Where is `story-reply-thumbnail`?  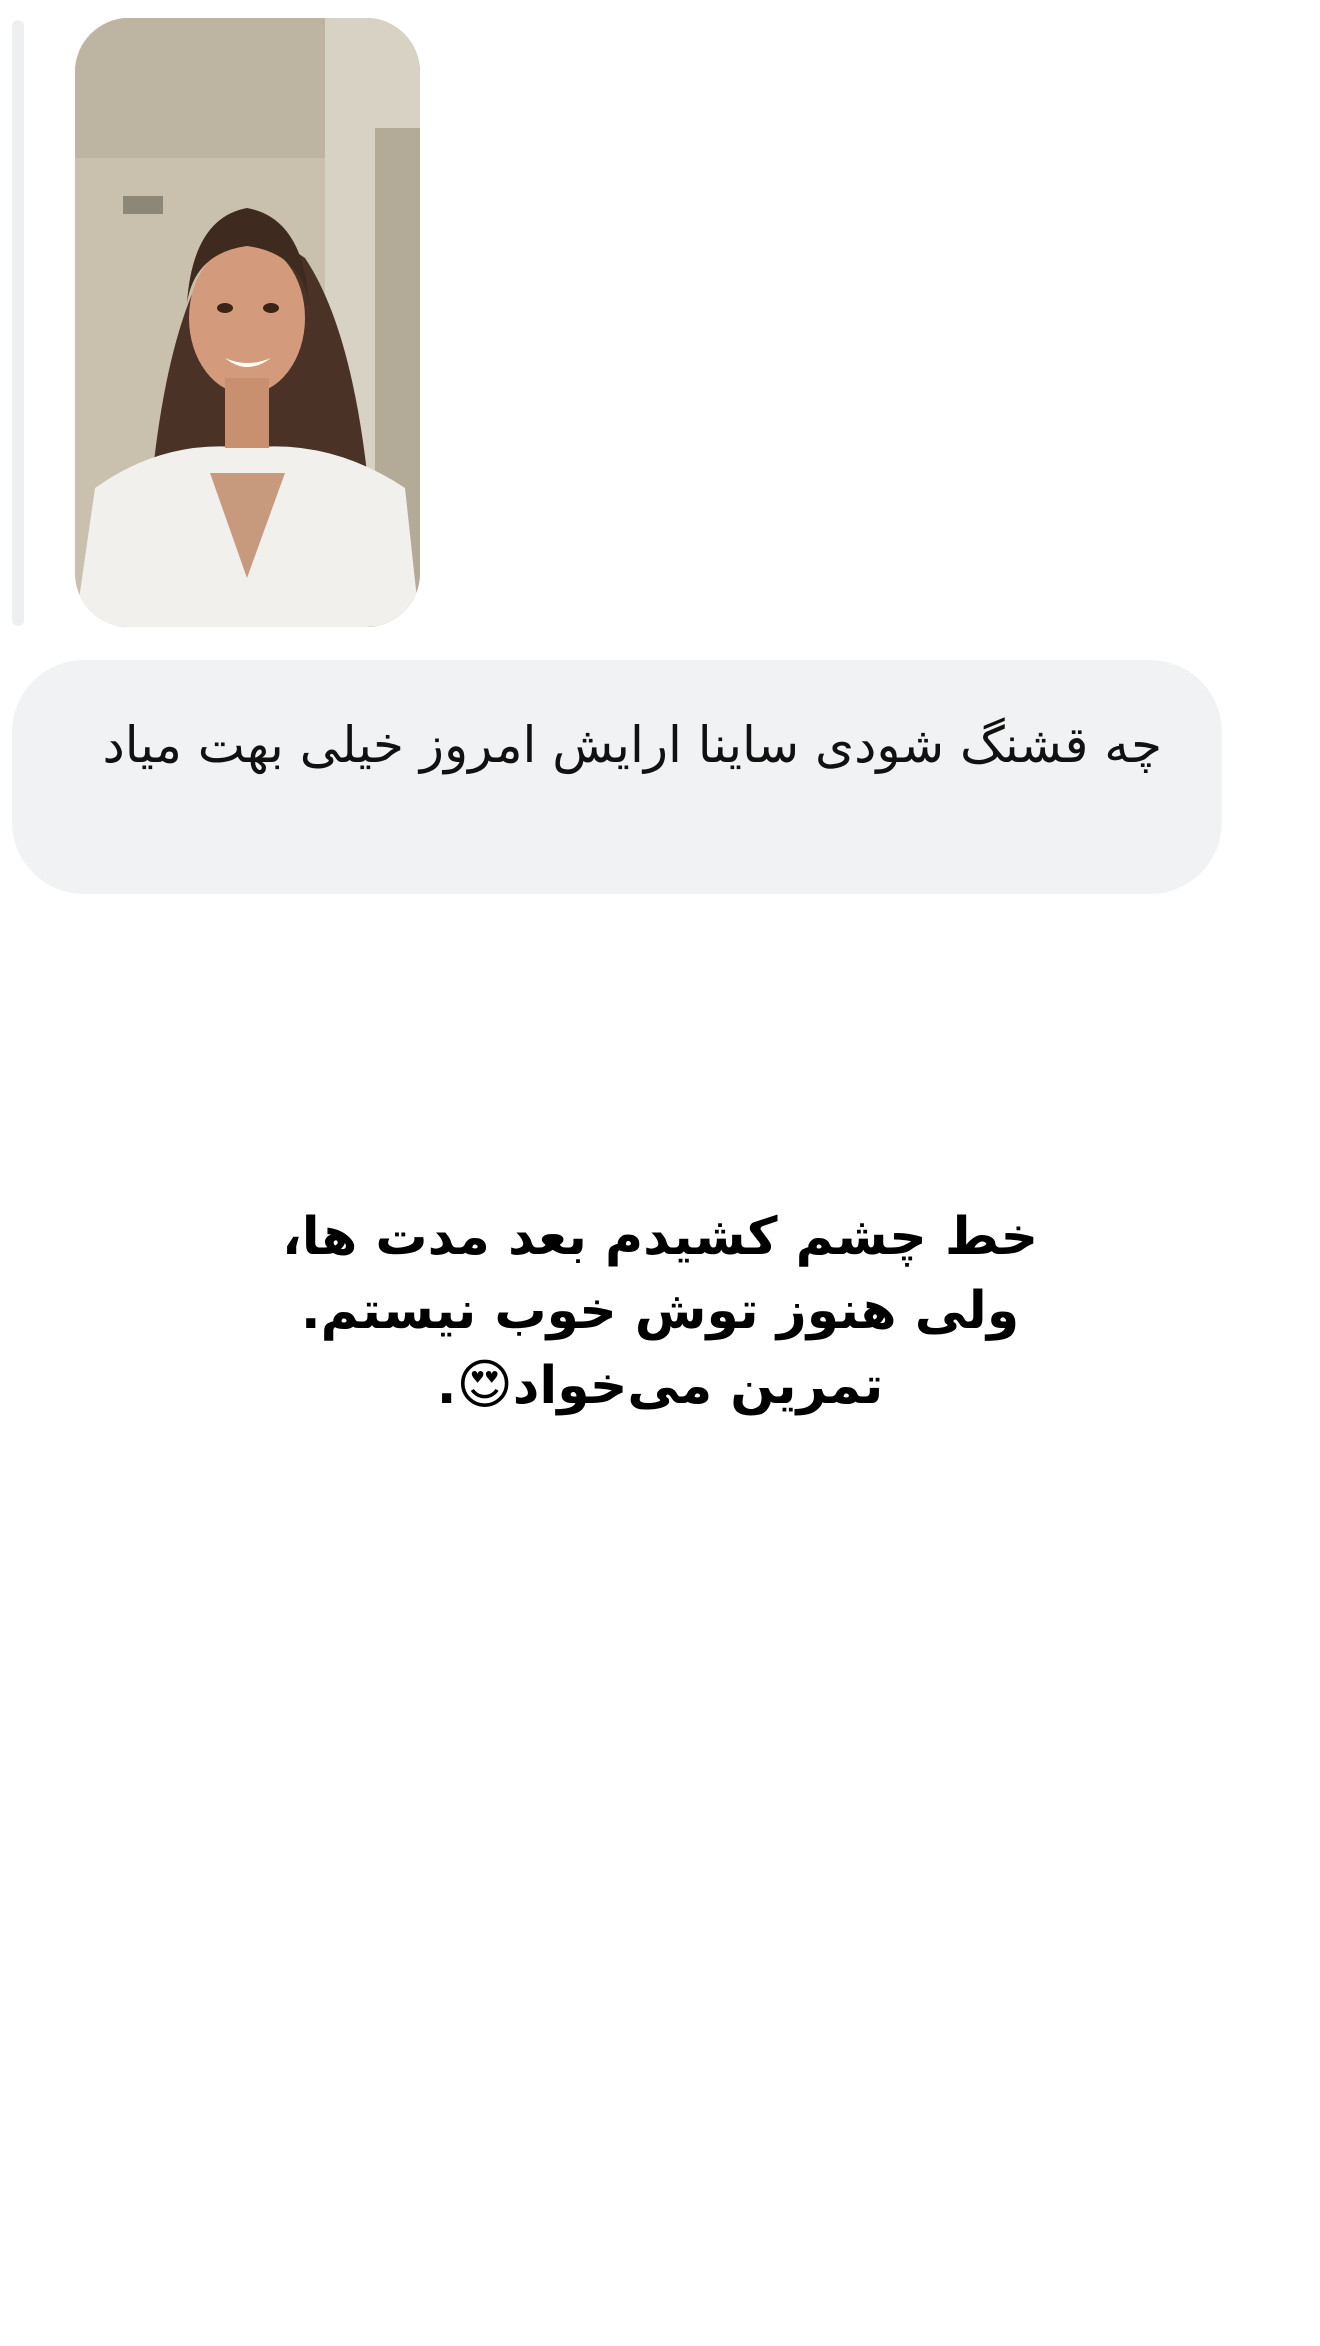
story-reply-thumbnail is located at coordinates (247, 322).